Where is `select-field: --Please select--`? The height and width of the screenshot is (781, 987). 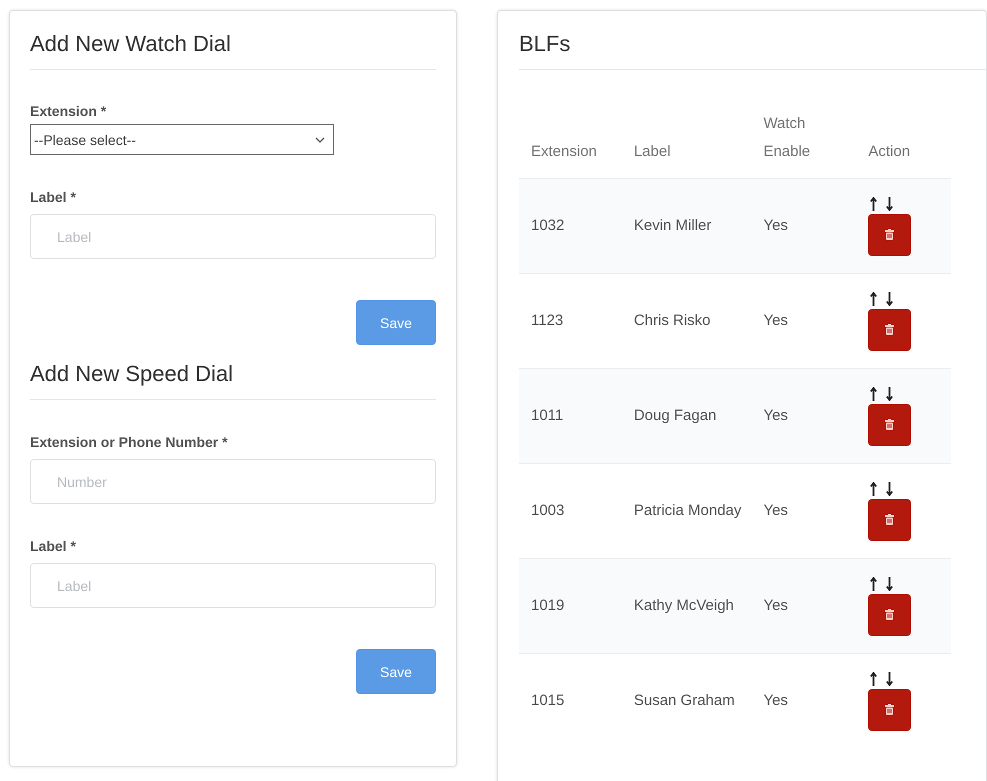
select-field: --Please select-- is located at coordinates (182, 139).